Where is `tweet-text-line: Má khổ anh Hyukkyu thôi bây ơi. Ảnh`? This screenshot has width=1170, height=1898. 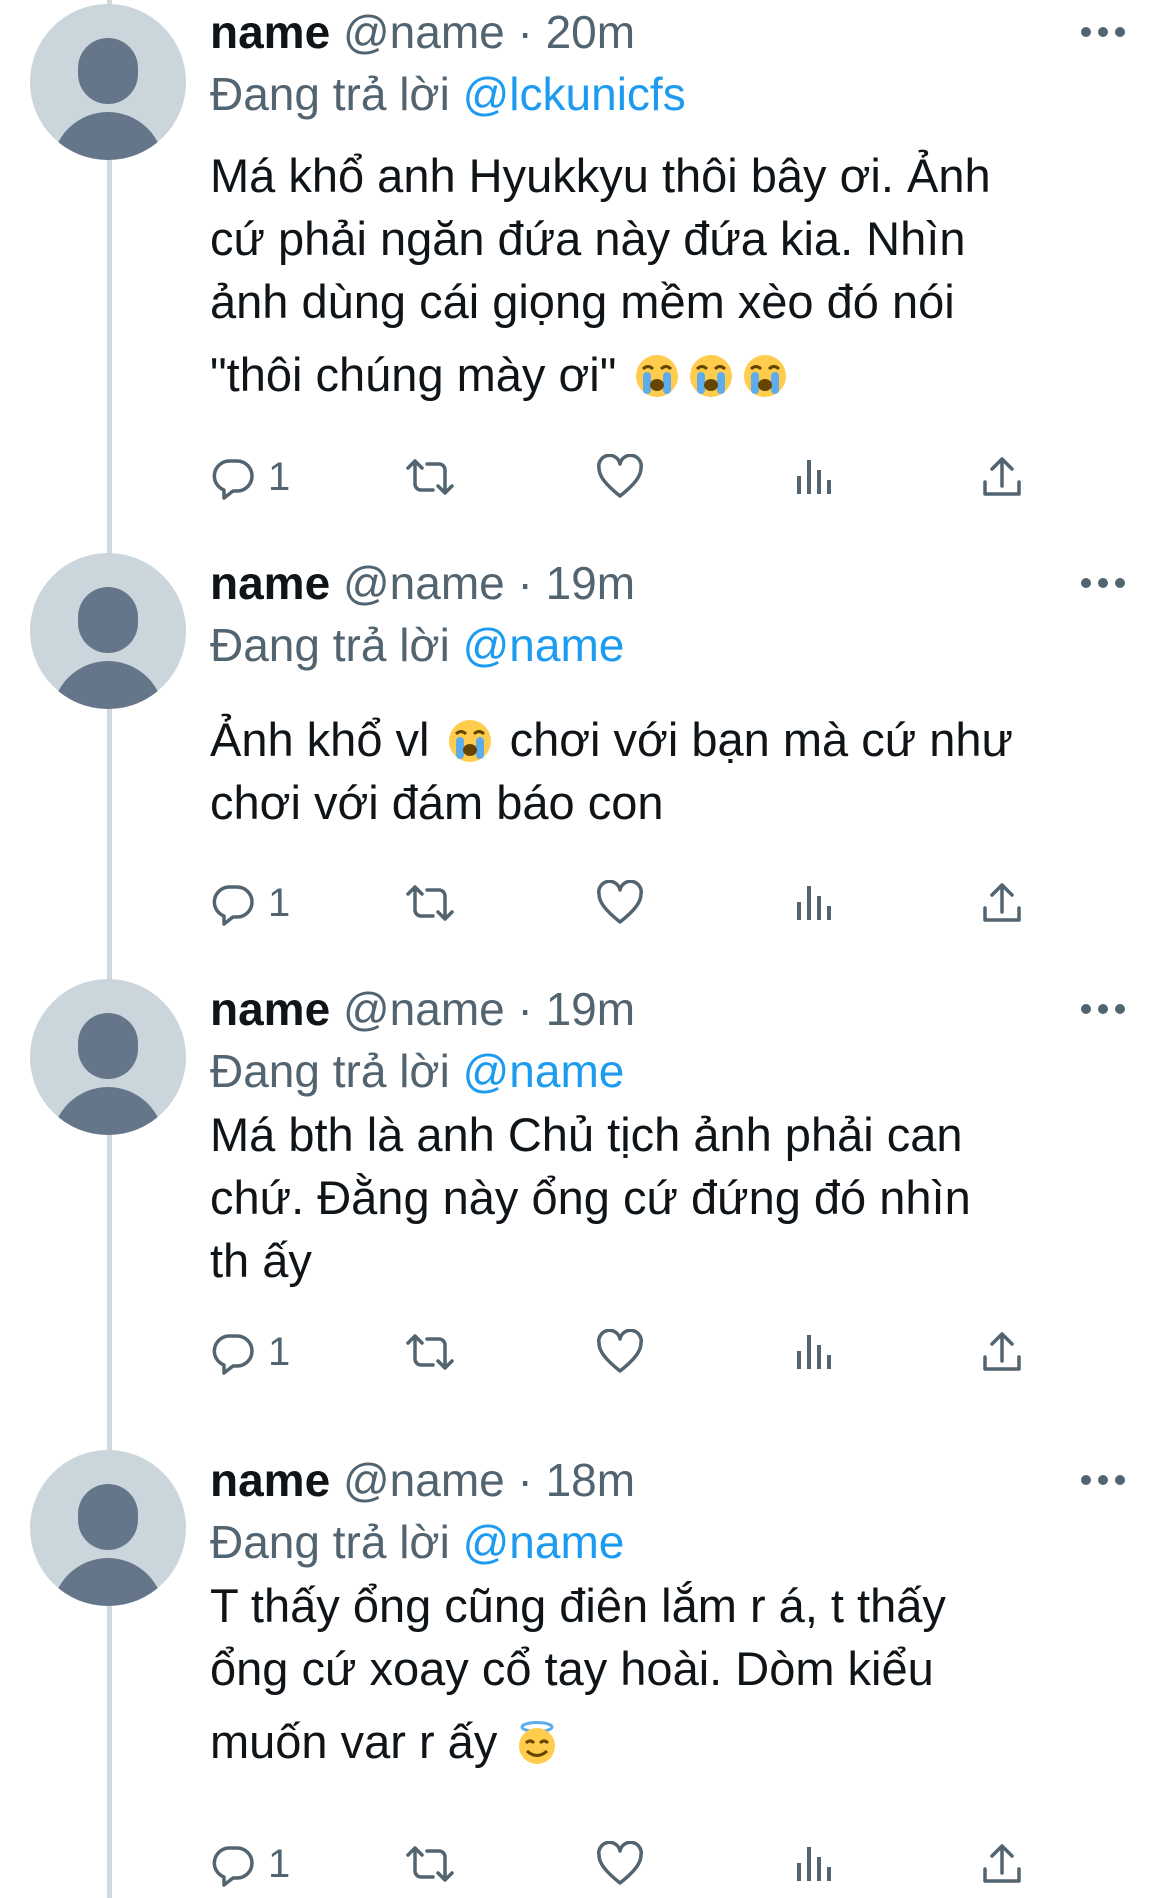 tweet-text-line: Má khổ anh Hyukkyu thôi bây ơi. Ảnh is located at coordinates (600, 175).